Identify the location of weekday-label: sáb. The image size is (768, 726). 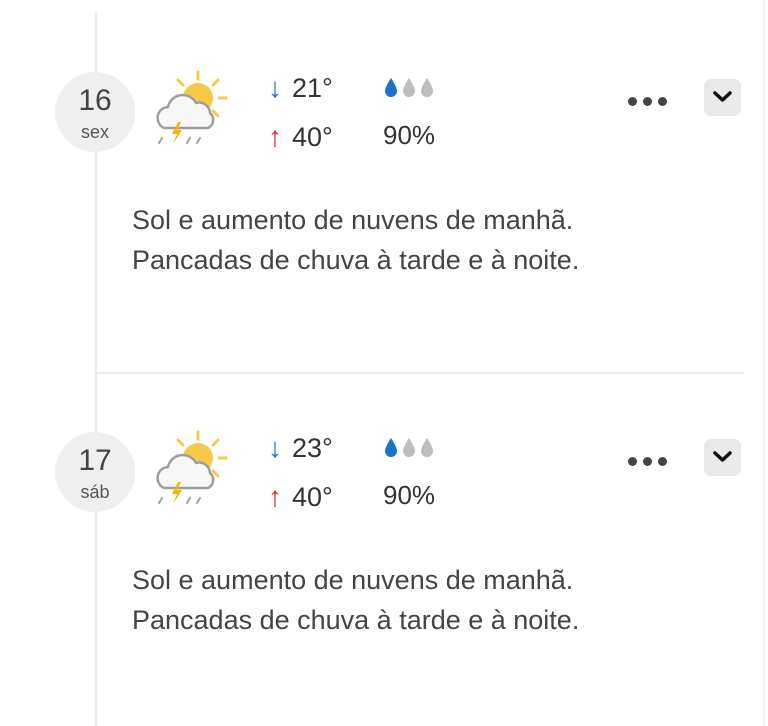
(95, 492).